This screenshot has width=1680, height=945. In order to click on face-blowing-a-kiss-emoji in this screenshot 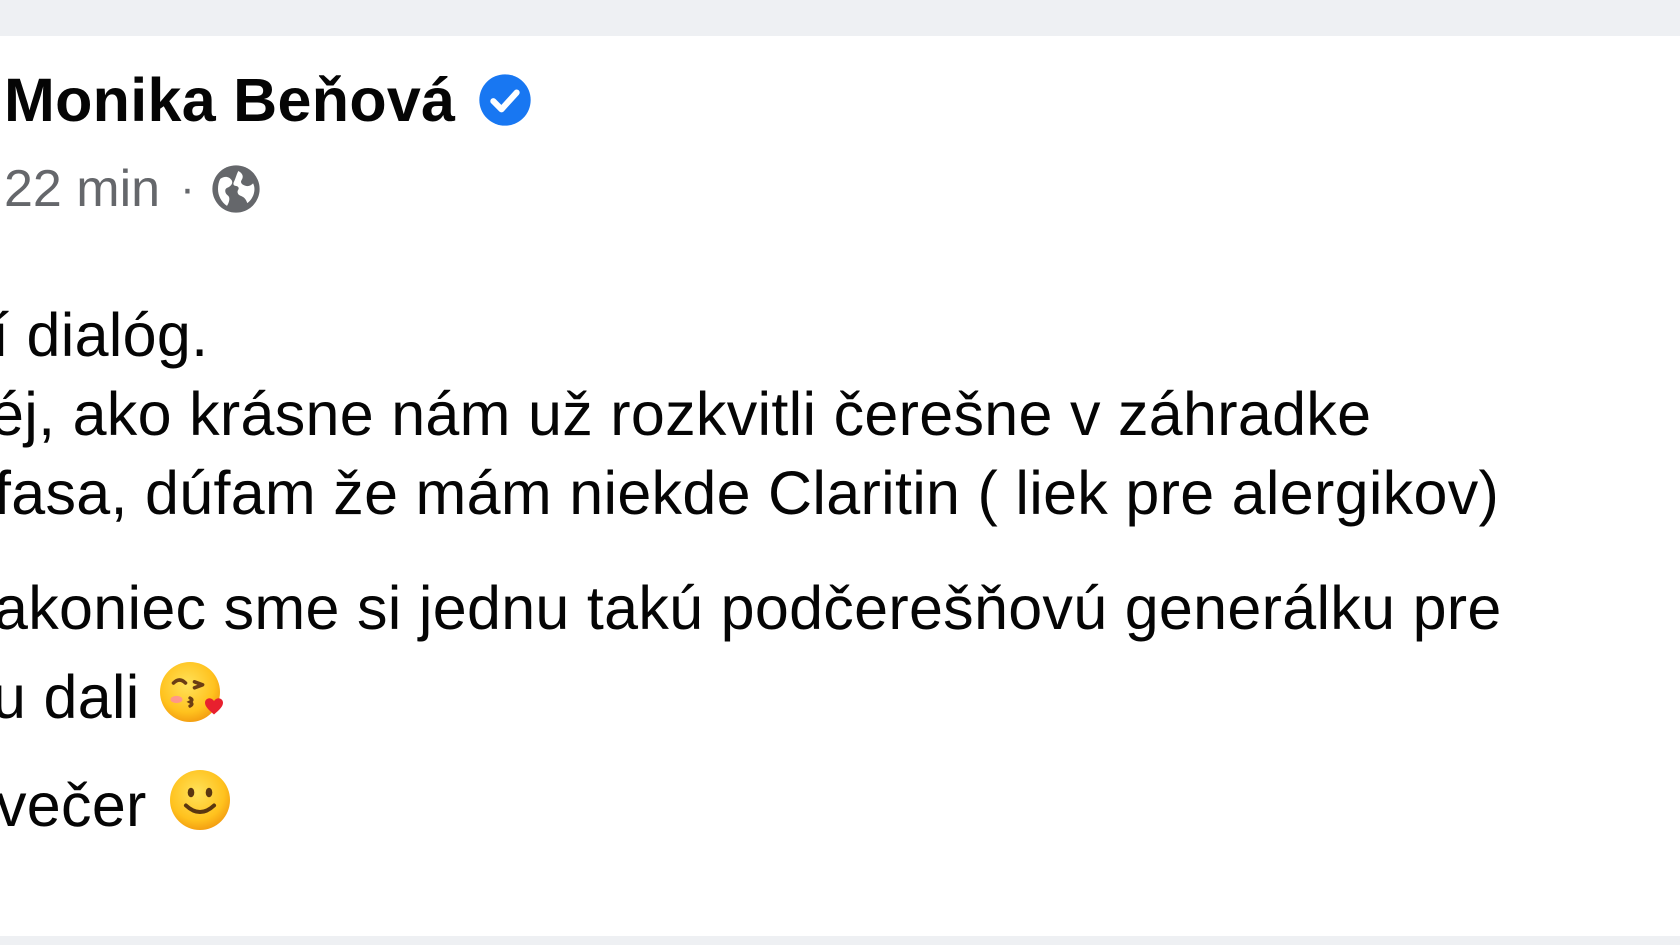, I will do `click(191, 692)`.